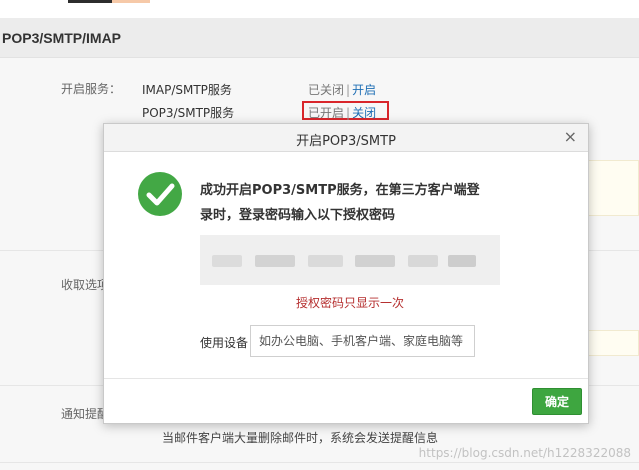 Image resolution: width=639 pixels, height=470 pixels. I want to click on success-message-line1: 成功开启POP3/SMTP服务，在第三方客户端登, so click(340, 190).